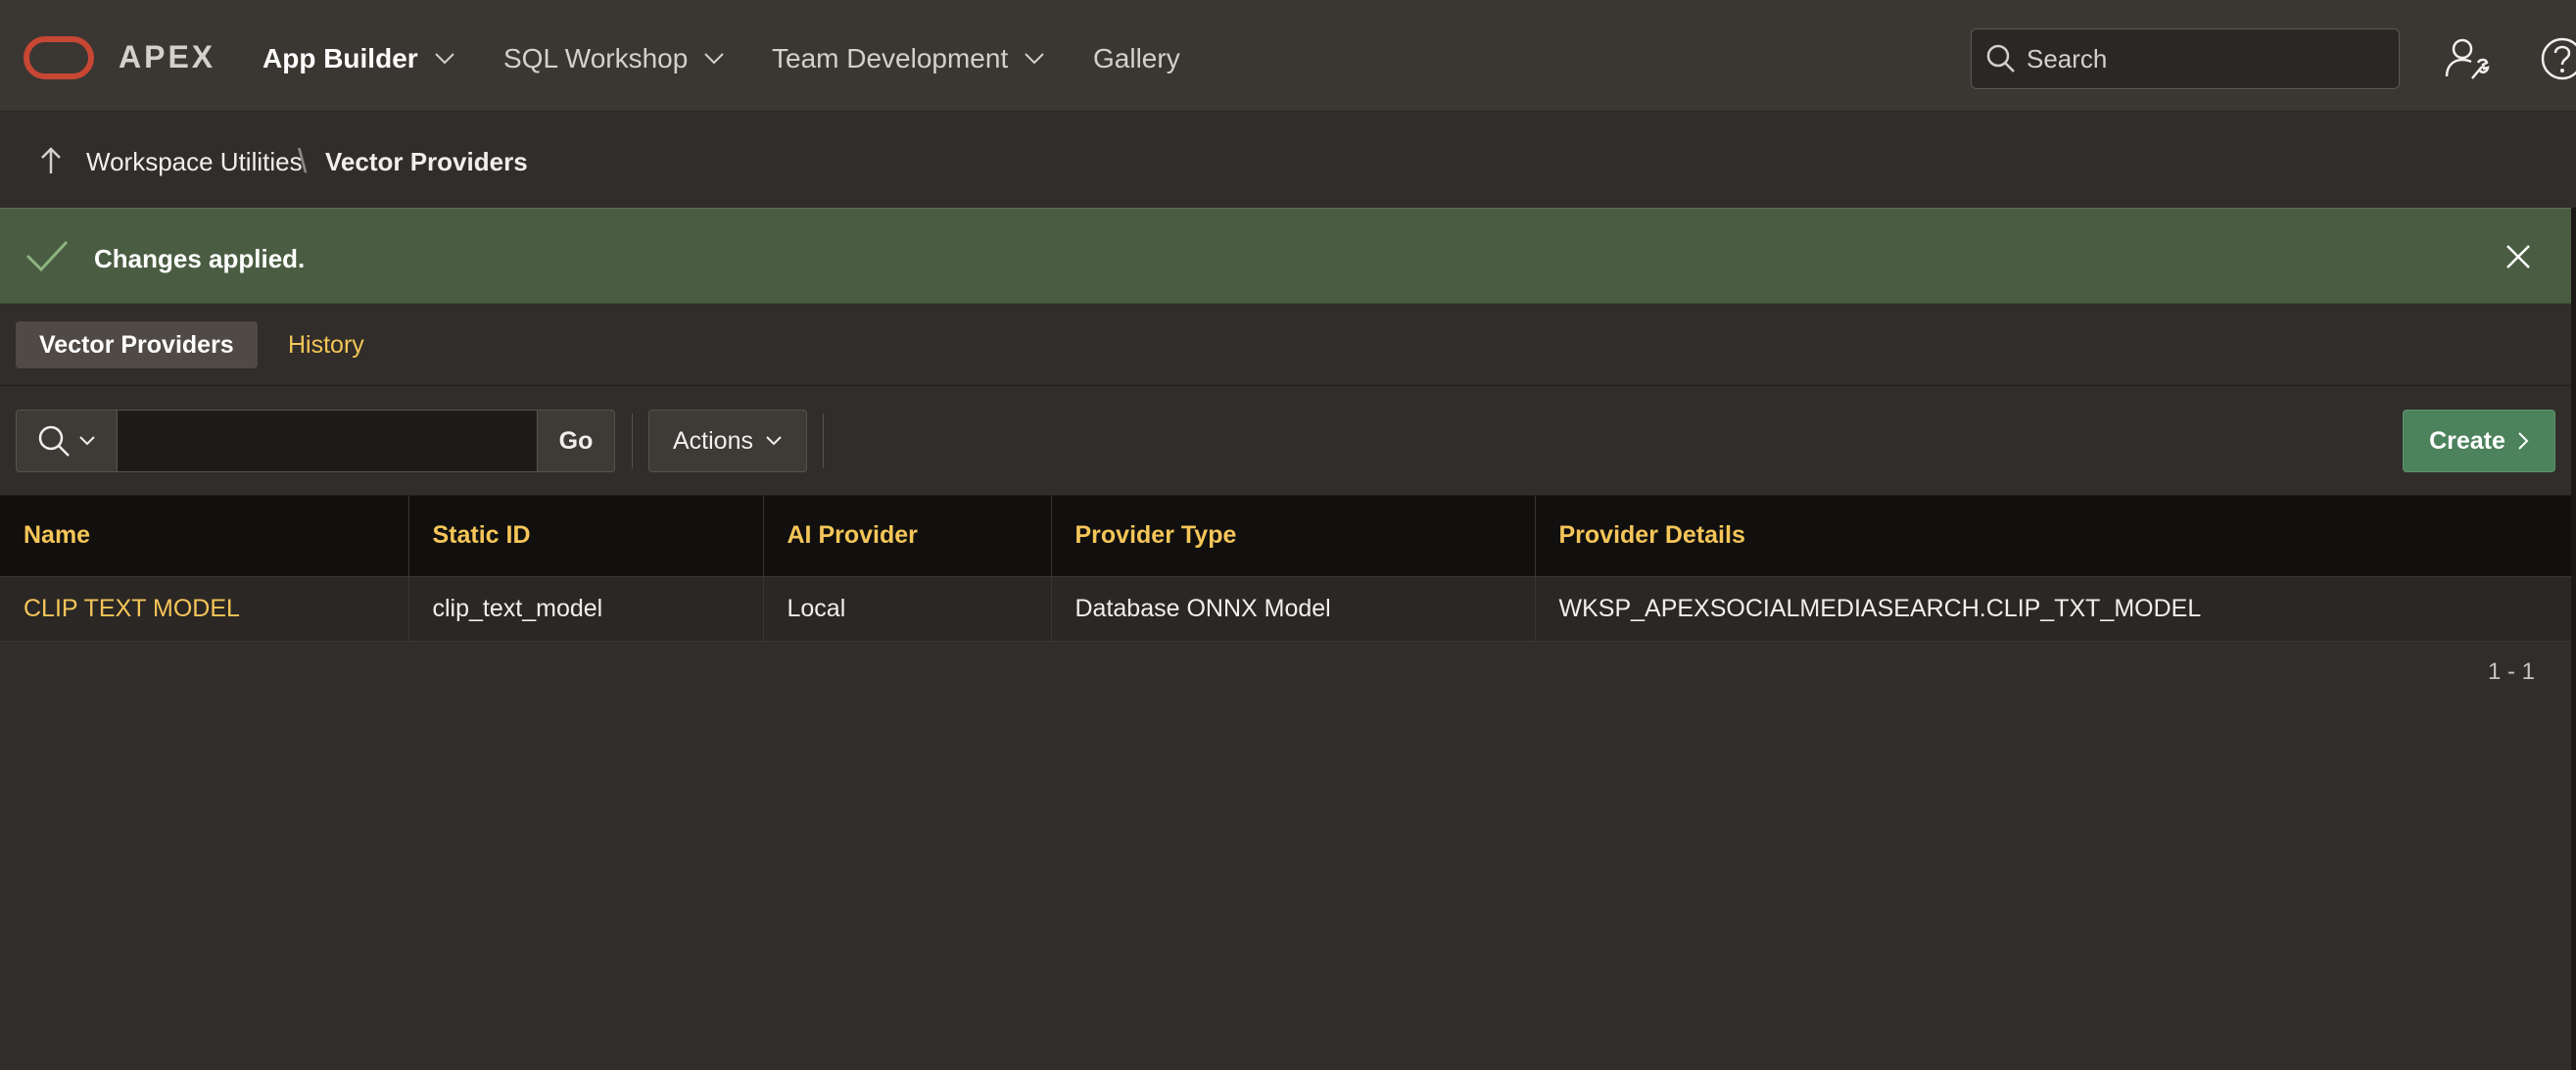 The image size is (2576, 1070). I want to click on search-input, so click(2203, 58).